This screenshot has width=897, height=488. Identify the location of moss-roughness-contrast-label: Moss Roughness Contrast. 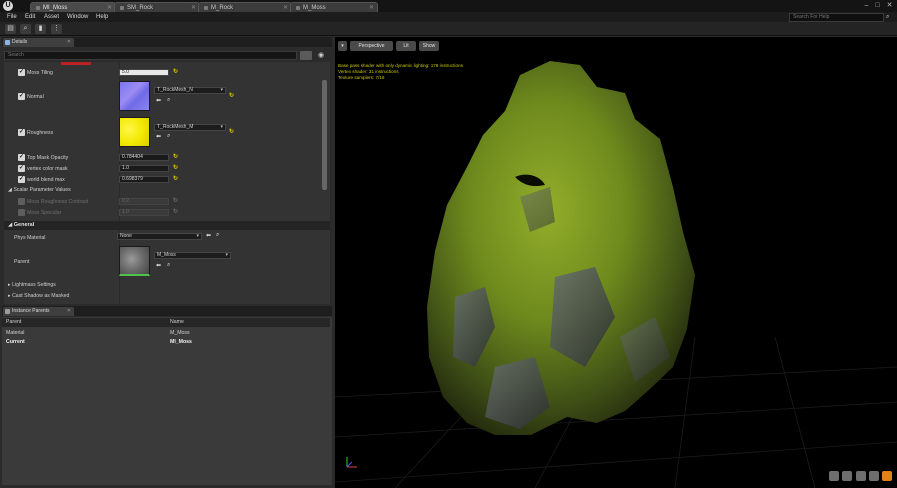
(58, 202).